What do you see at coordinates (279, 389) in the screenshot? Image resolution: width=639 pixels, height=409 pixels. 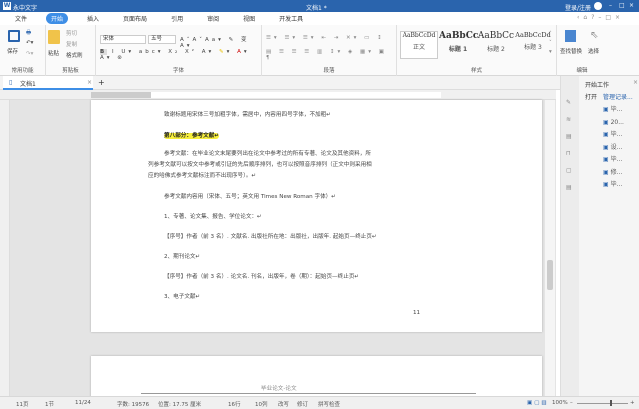 I see `page-header: 毕业论文-论文` at bounding box center [279, 389].